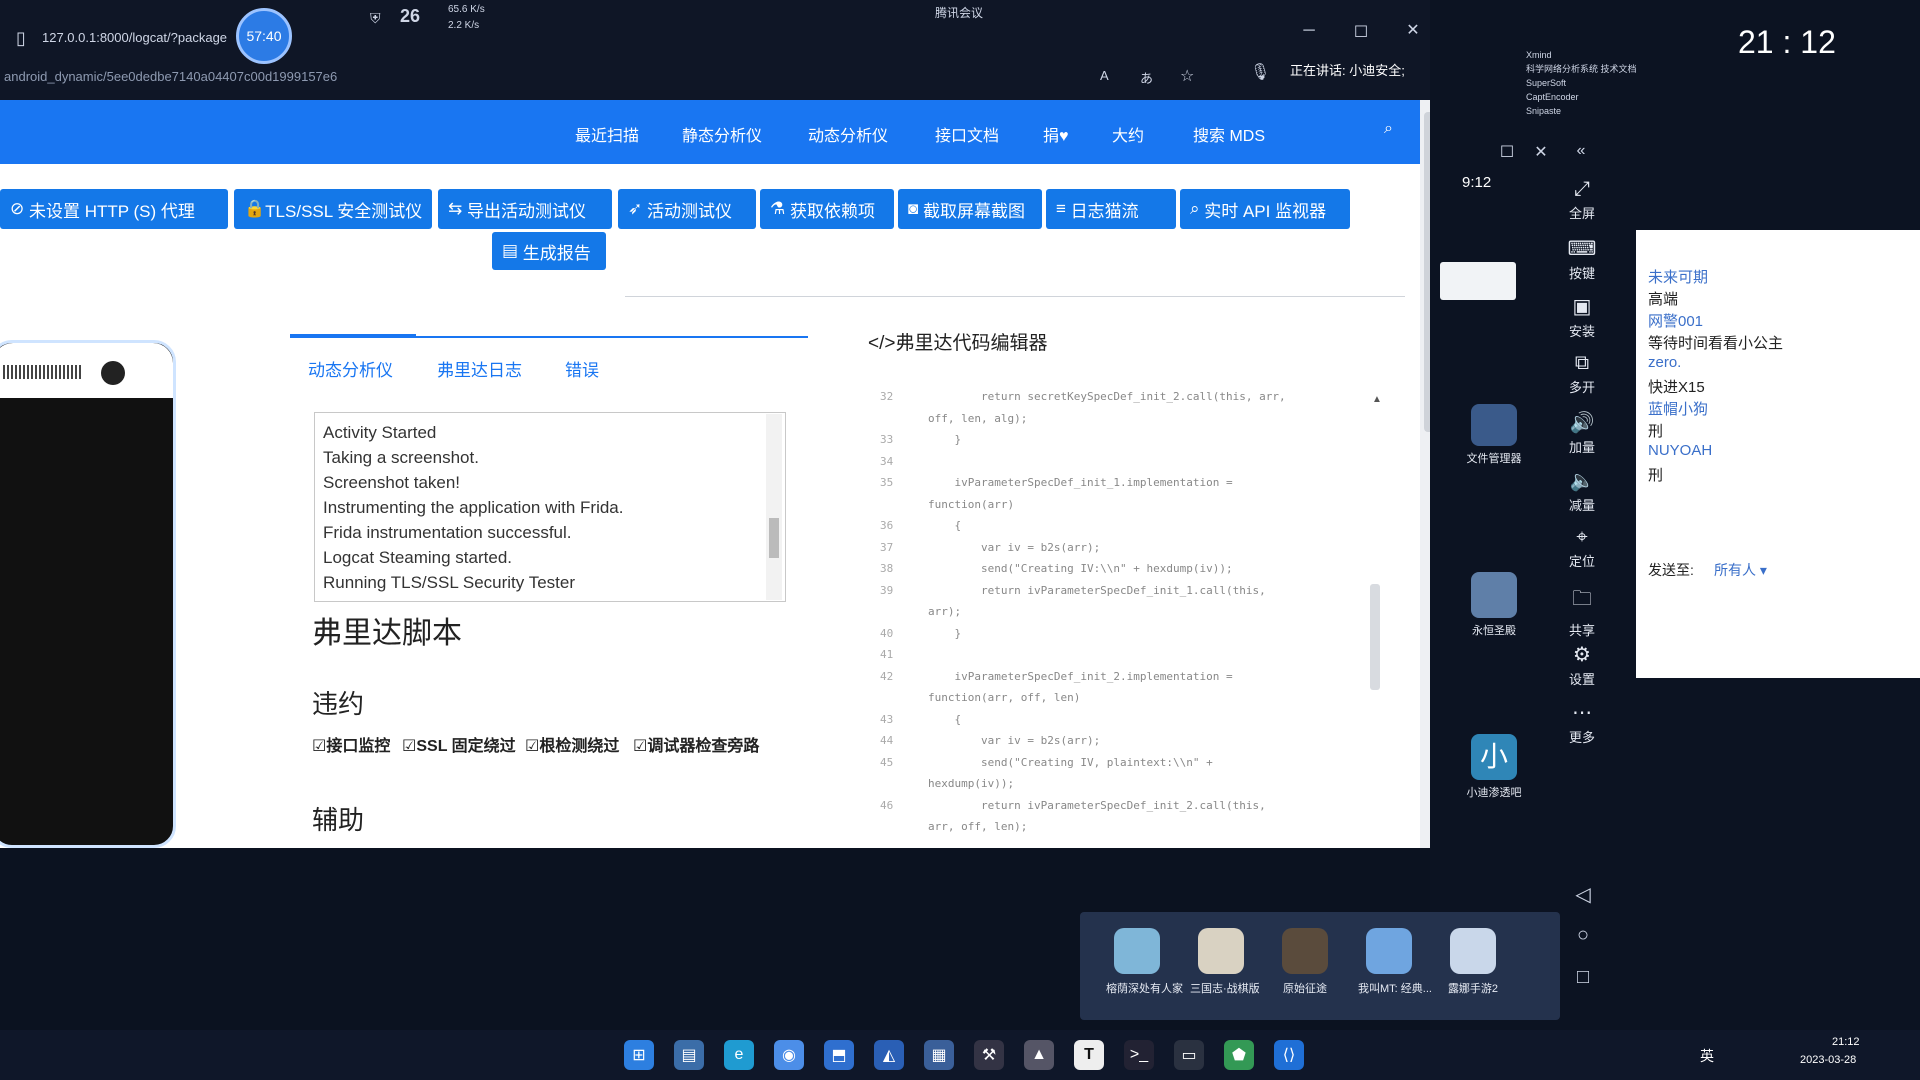  I want to click on terminal-icon: >_, so click(1139, 1055).